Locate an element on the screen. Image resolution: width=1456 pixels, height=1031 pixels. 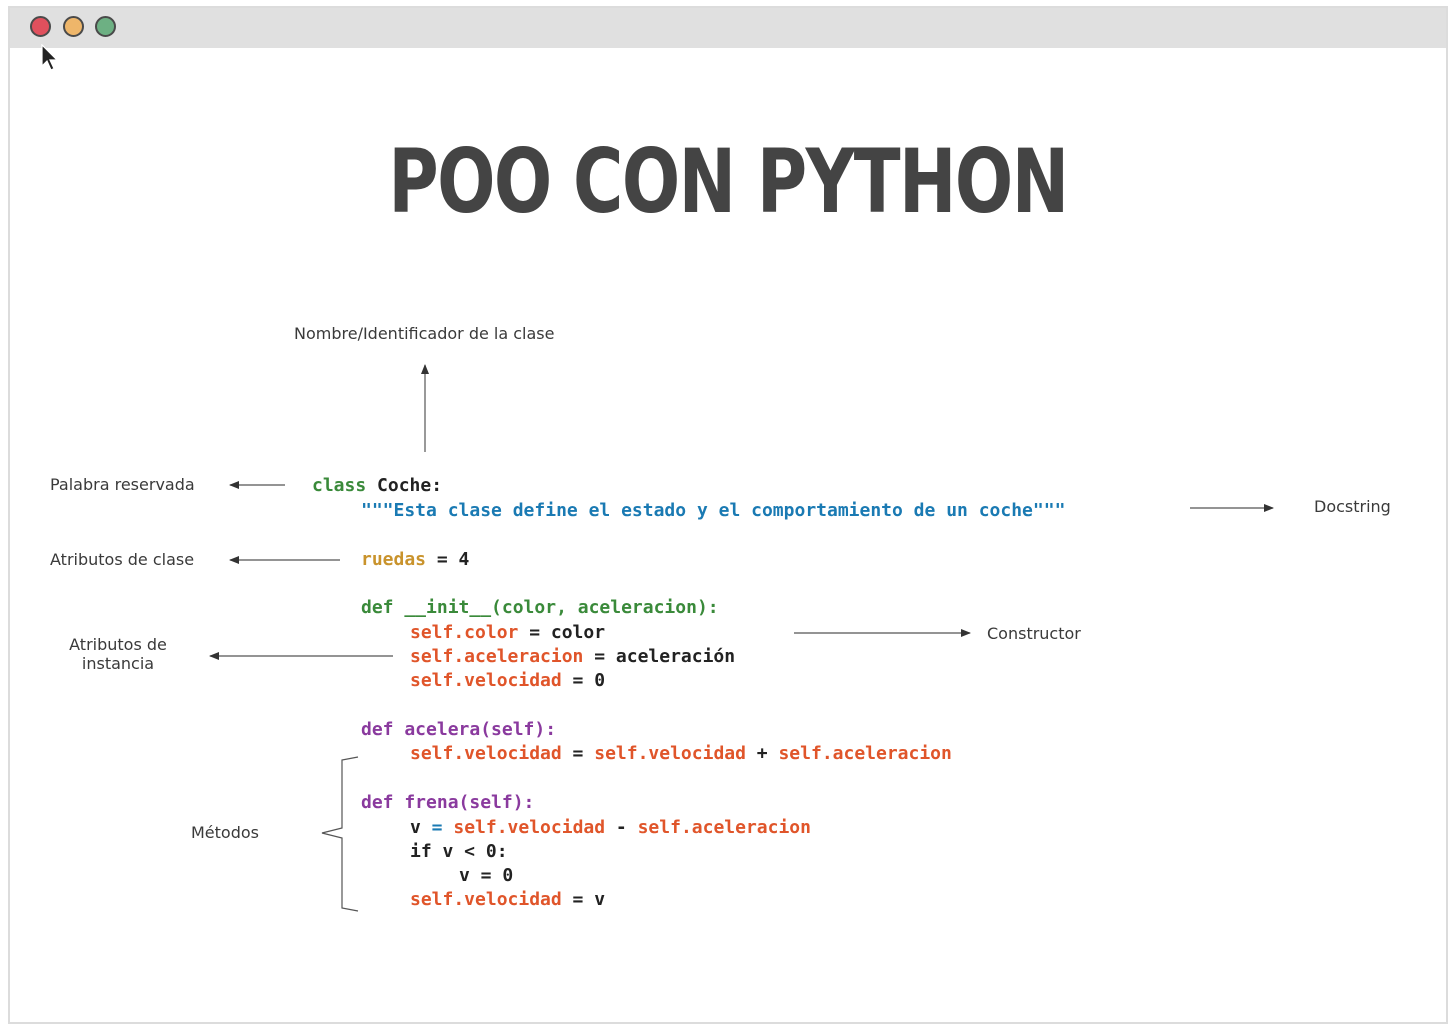
code-self-aceleracion-value: = aceleración is located at coordinates (659, 656).